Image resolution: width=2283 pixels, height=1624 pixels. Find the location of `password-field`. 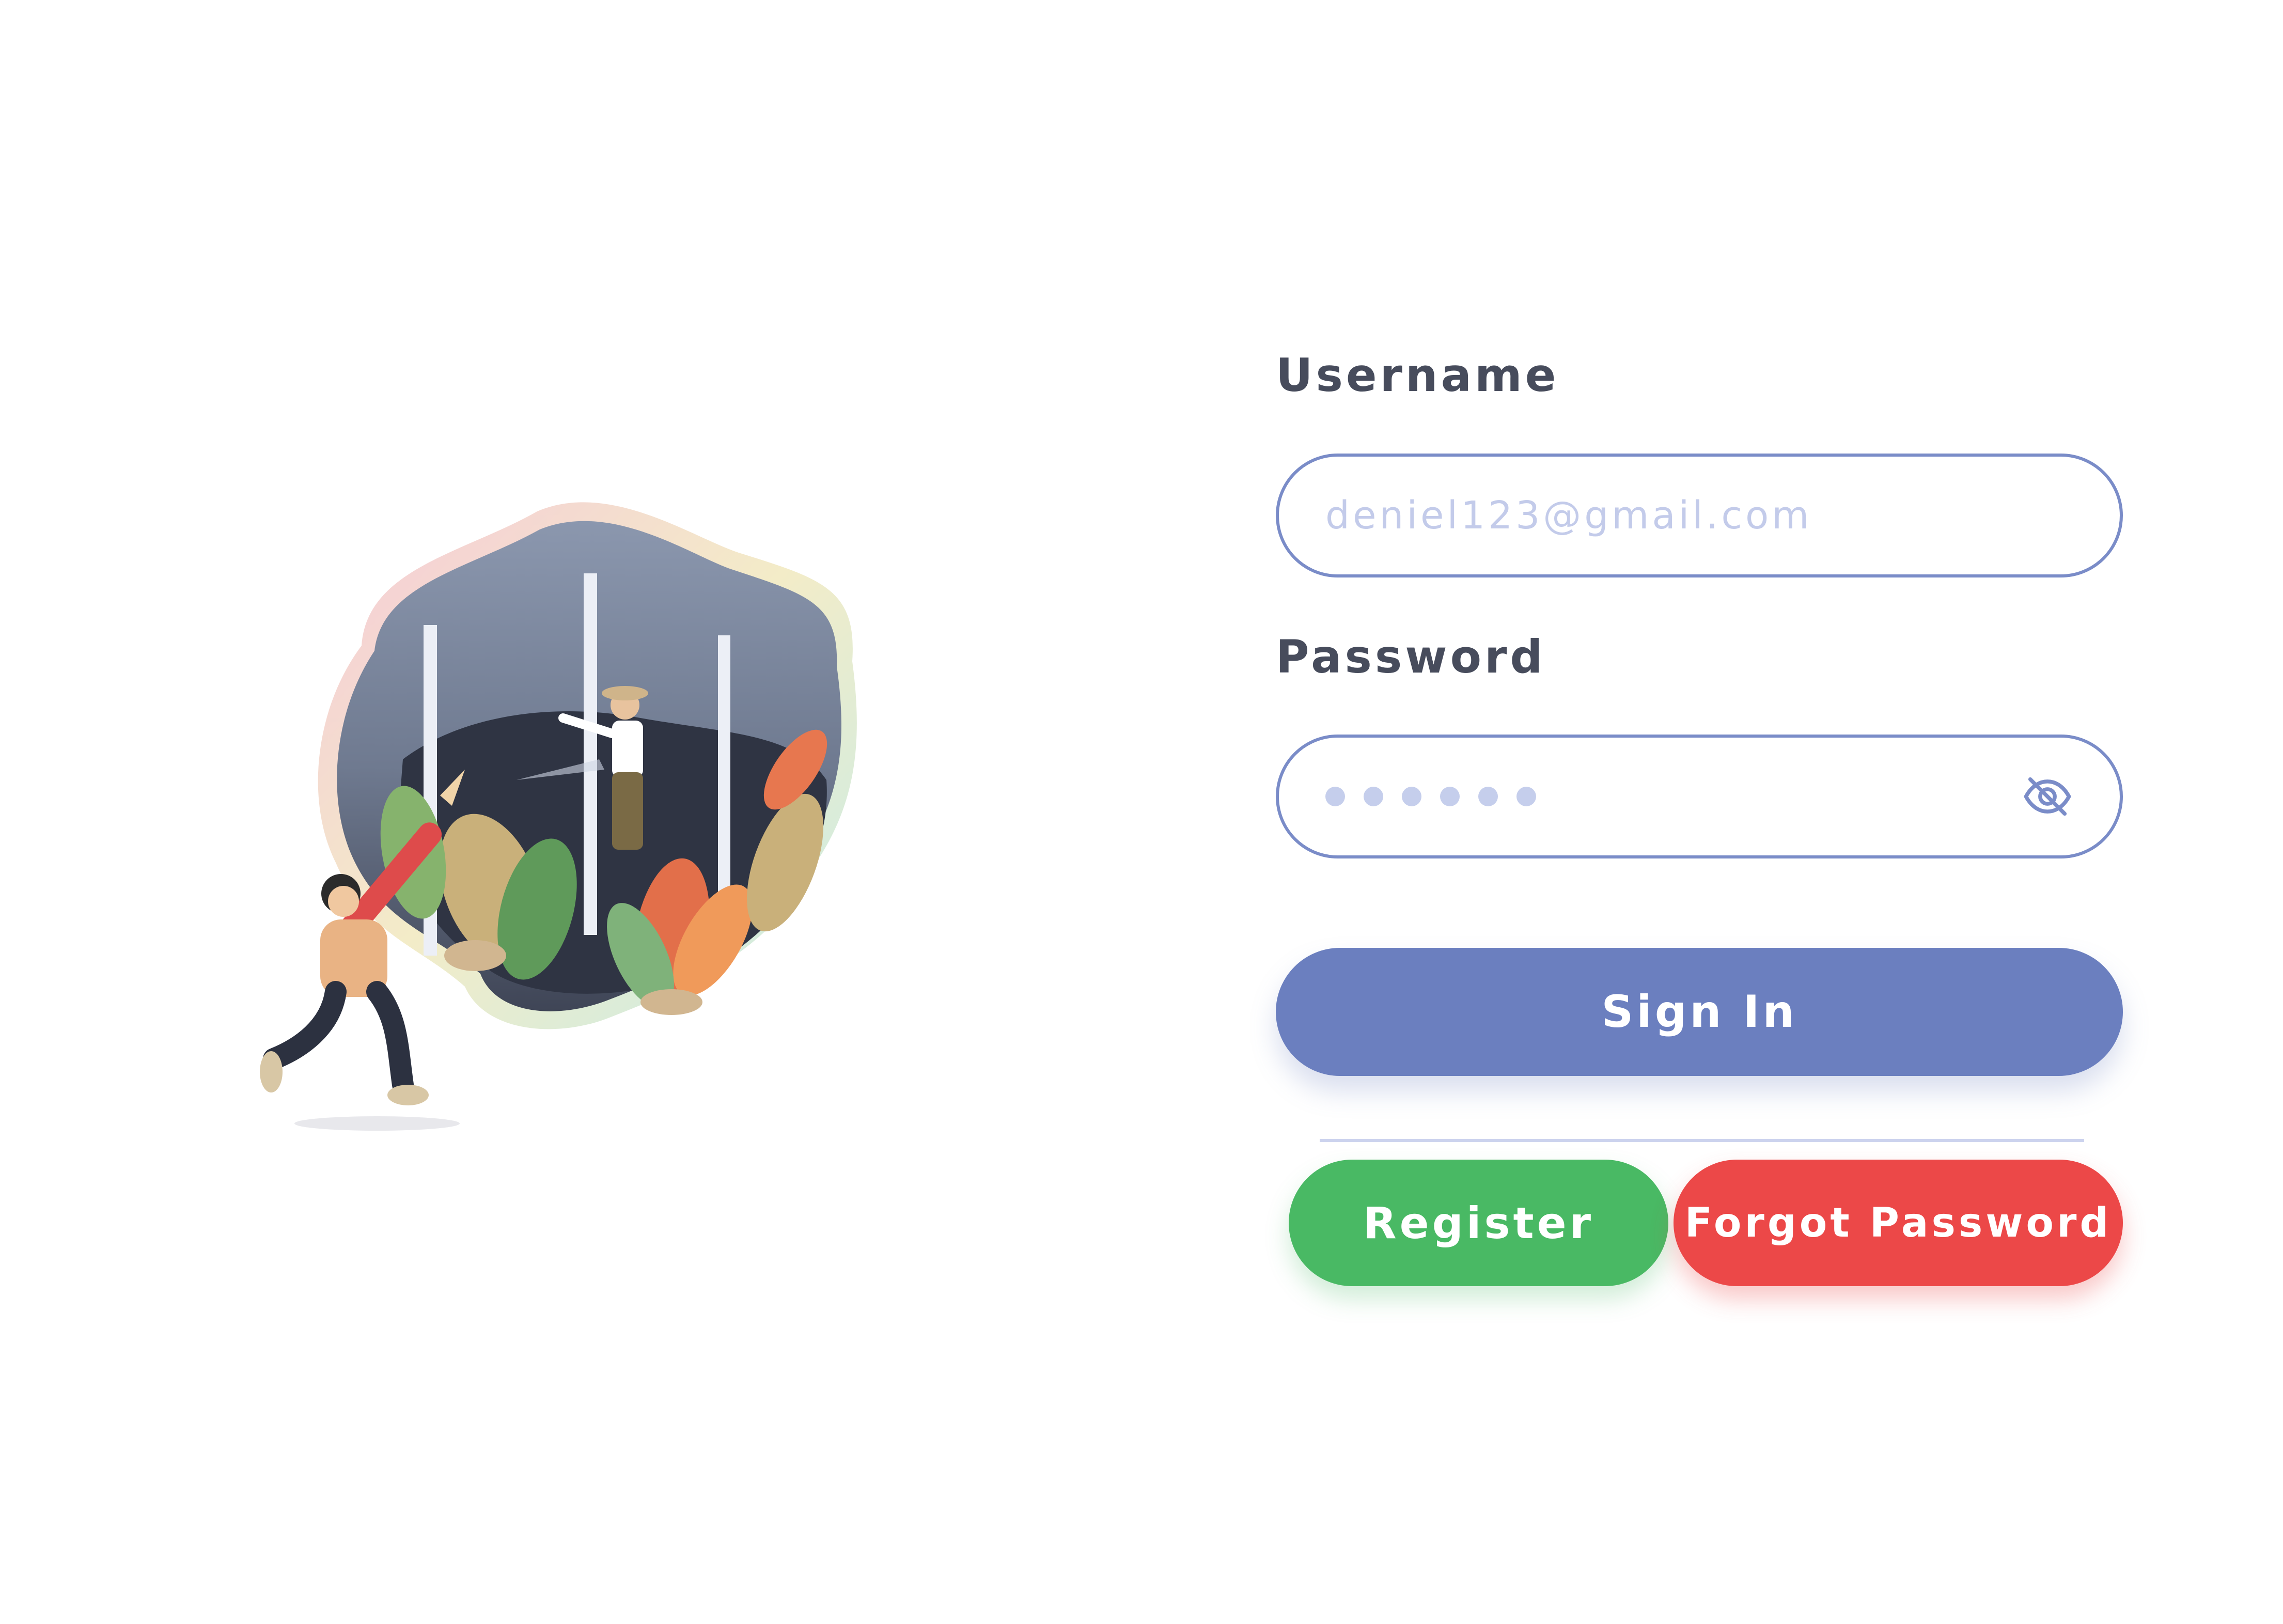

password-field is located at coordinates (1700, 796).